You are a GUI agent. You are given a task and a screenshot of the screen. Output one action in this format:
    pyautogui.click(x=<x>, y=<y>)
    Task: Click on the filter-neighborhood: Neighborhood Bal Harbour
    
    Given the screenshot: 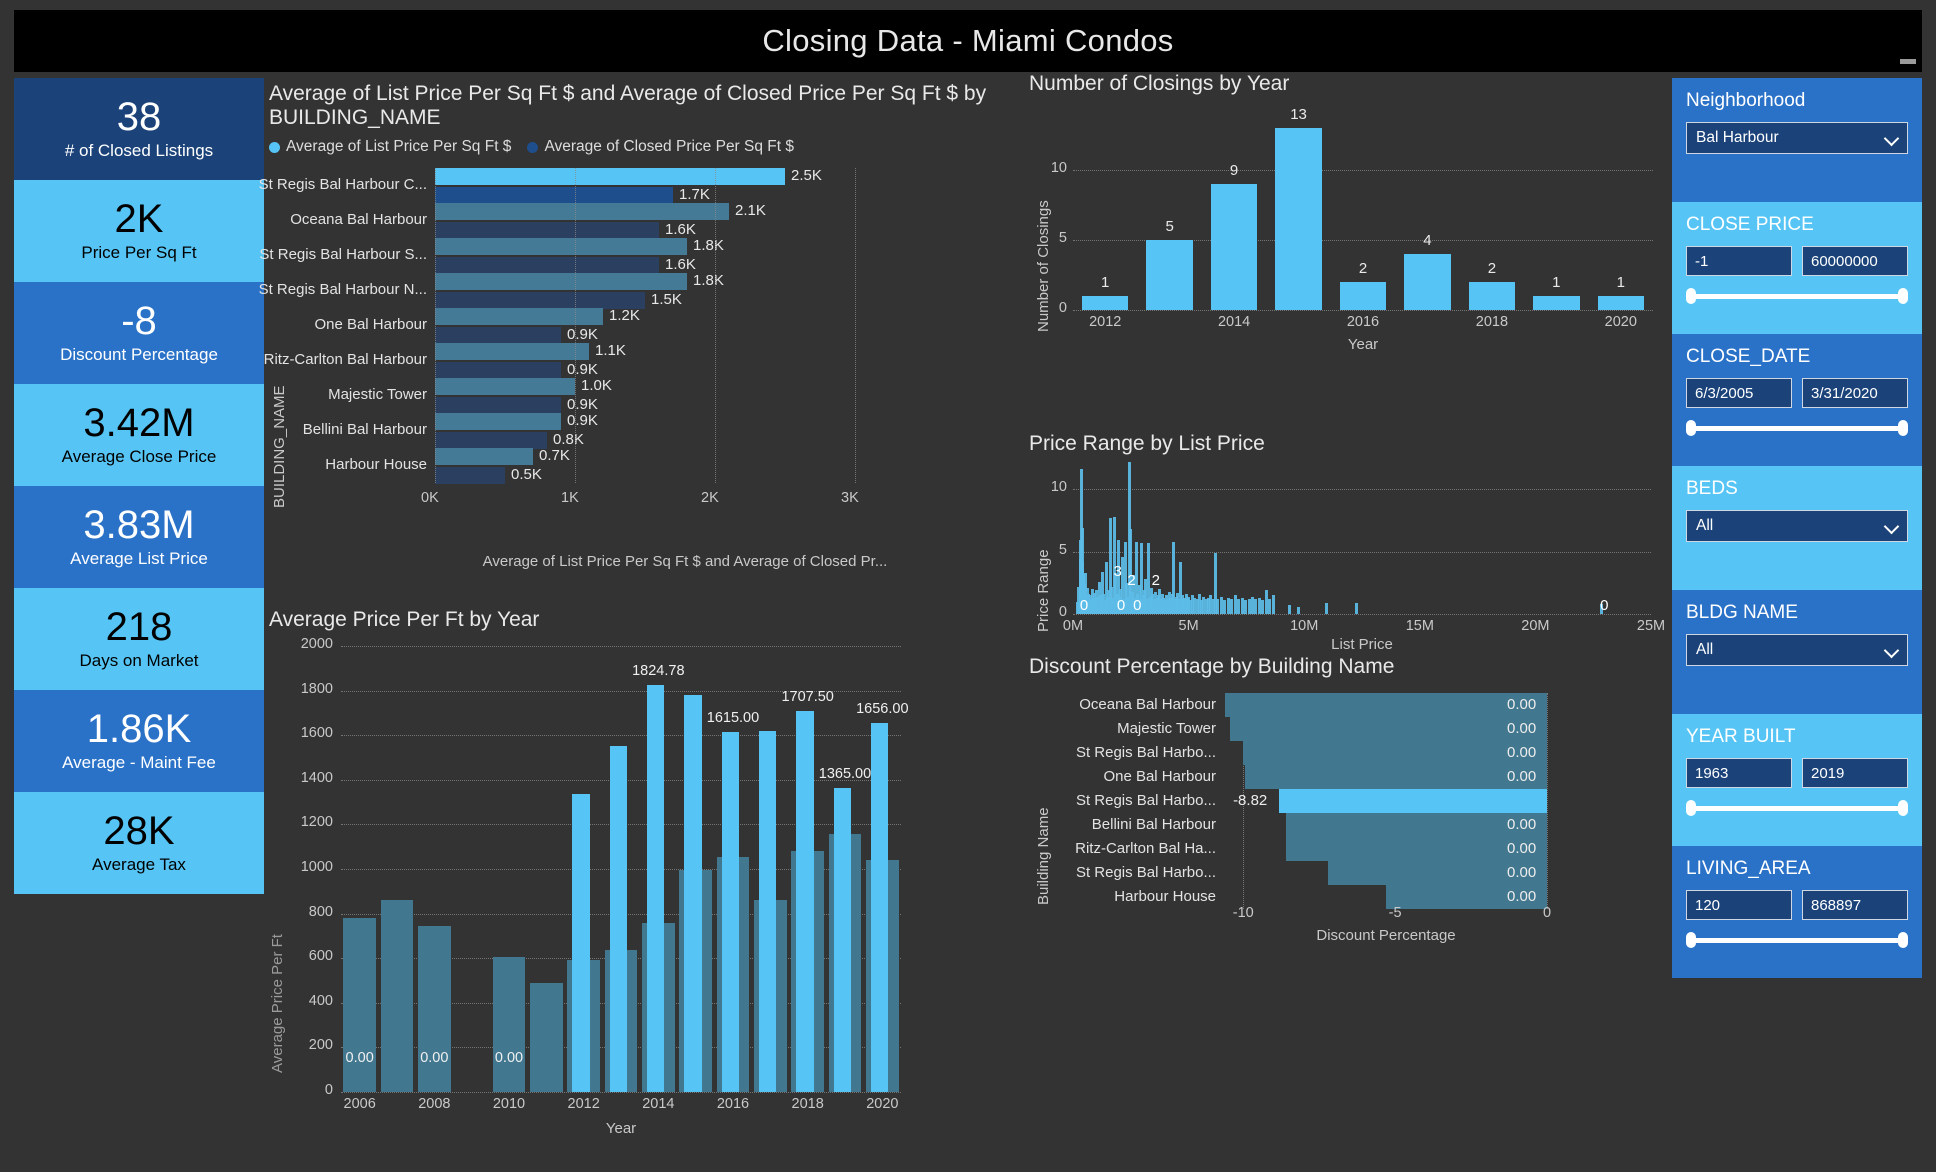 What is the action you would take?
    pyautogui.click(x=1797, y=140)
    